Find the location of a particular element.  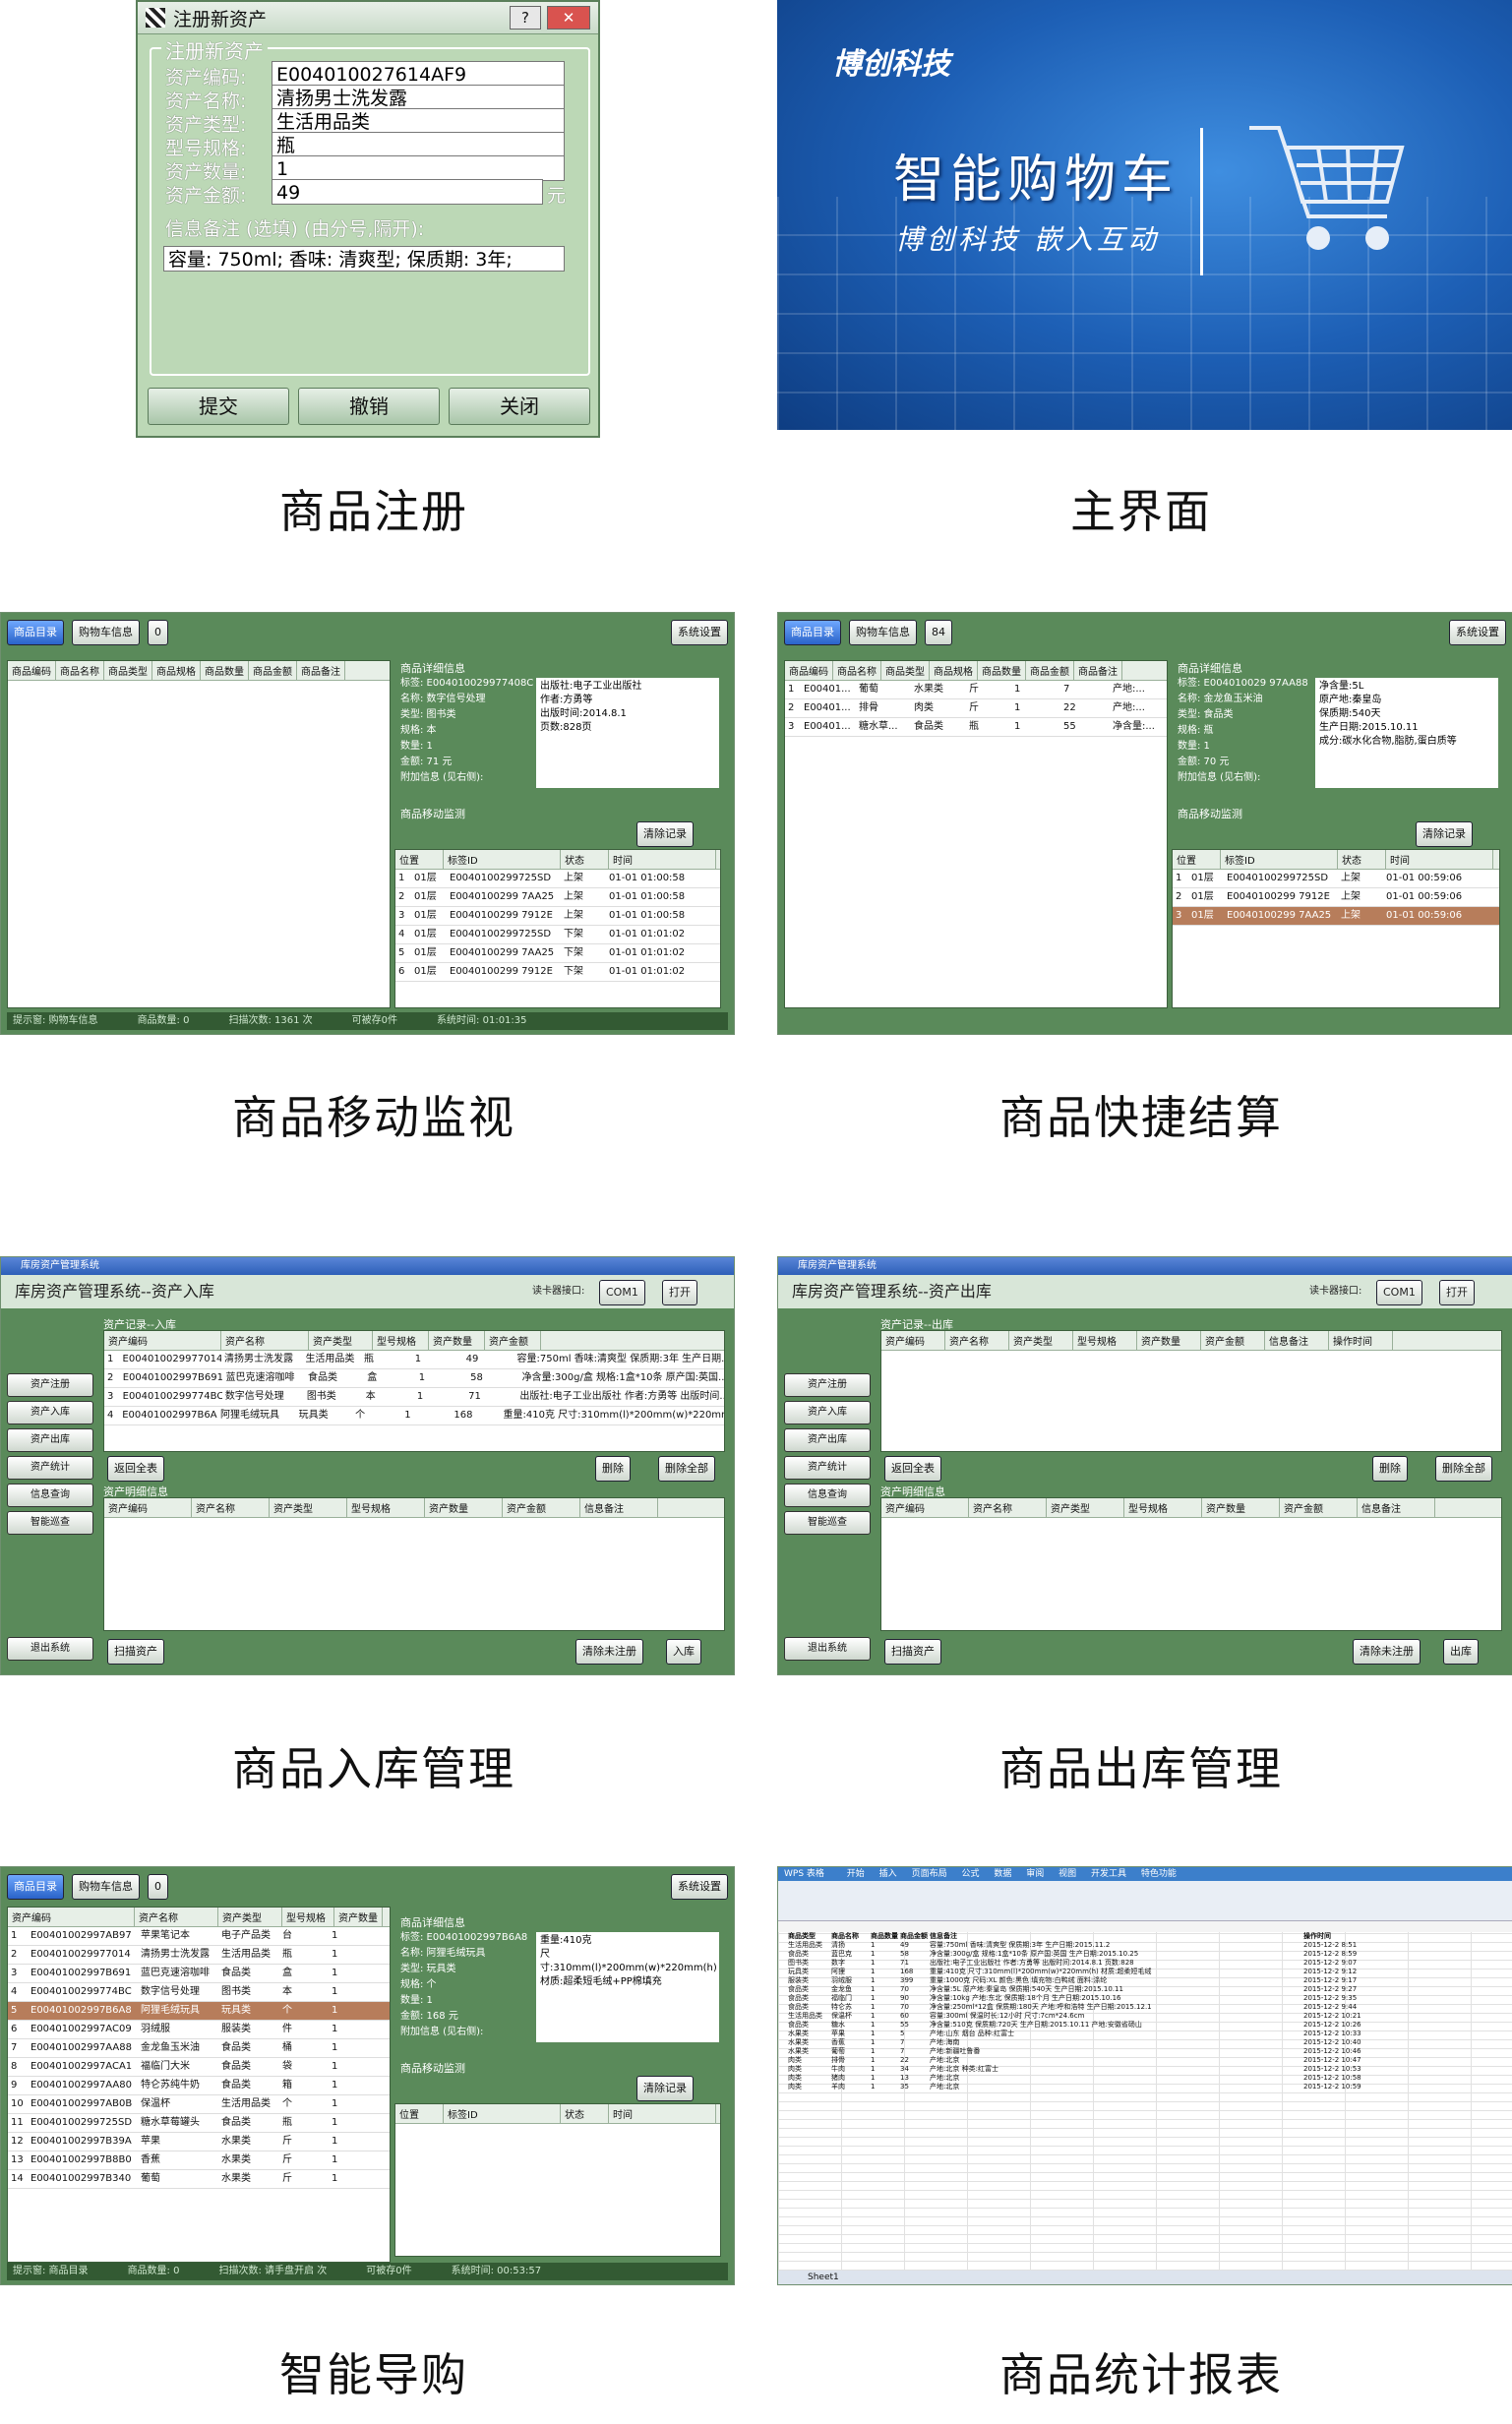

table-row-selected: 5 E00401002997B6A8 阿狸毛绒玩具 玩具类个 1 is located at coordinates (199, 2012).